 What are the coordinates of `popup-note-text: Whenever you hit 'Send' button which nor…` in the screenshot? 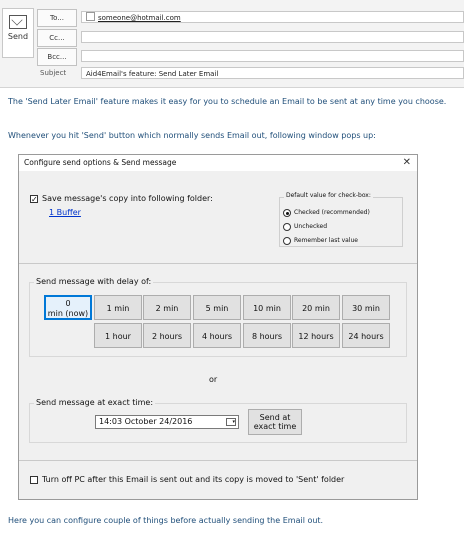 It's located at (192, 135).